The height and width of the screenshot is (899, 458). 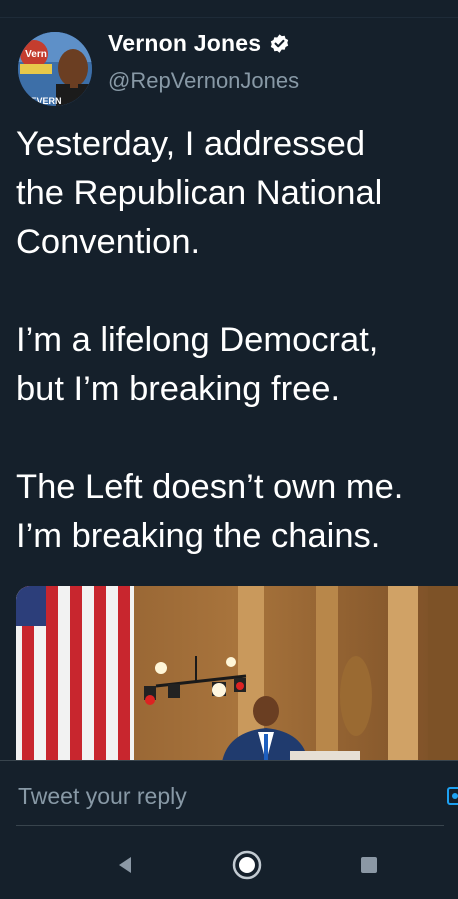 I want to click on avatar-text-bottom: THEVERN, so click(x=39, y=101).